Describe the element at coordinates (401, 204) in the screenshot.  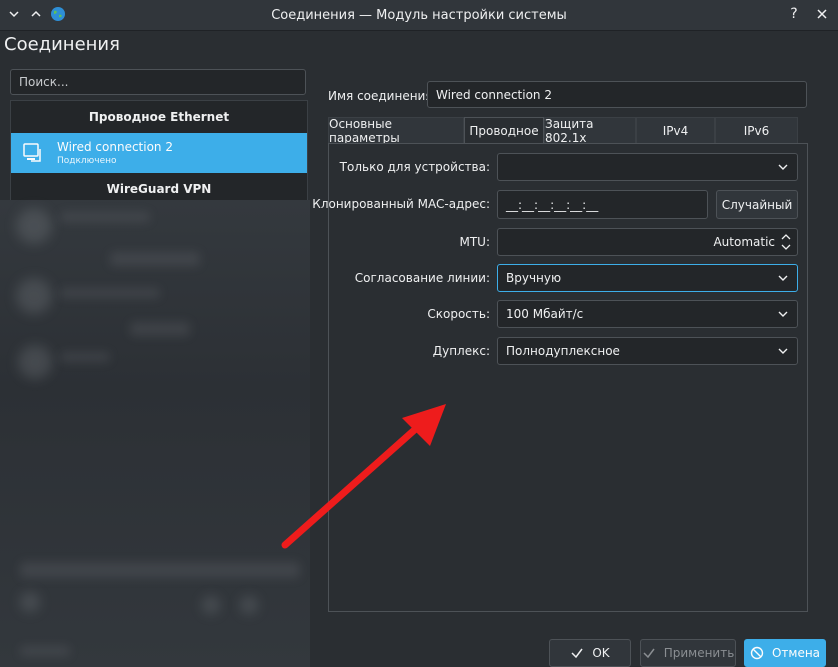
I see `mac-label: Клонированный MAC-адрес:` at that location.